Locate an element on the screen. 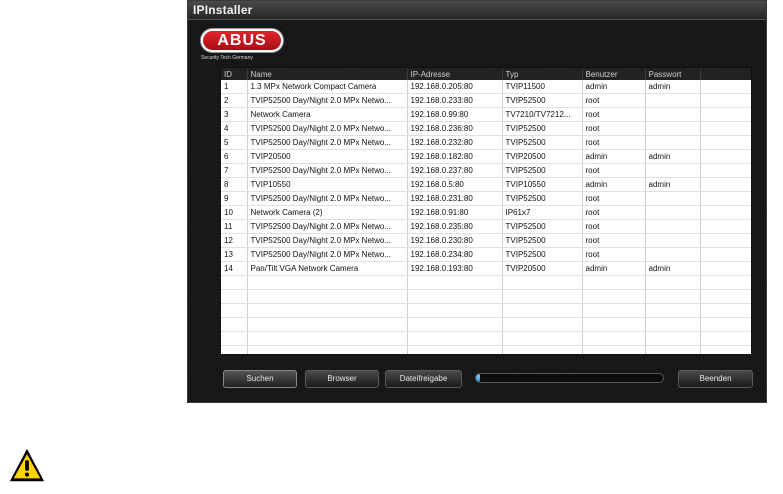 The height and width of the screenshot is (494, 783). table-cell: 7 is located at coordinates (234, 170).